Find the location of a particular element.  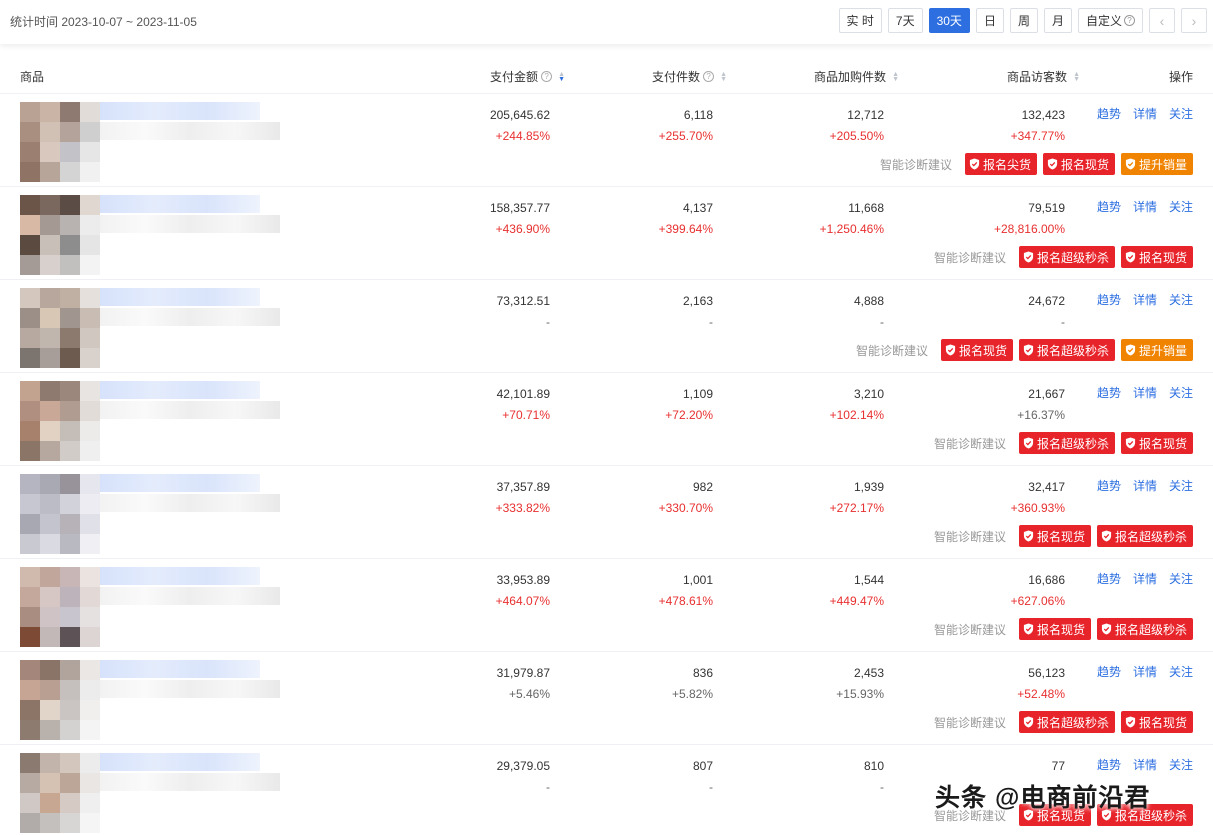

range-custom-label: 自定义 is located at coordinates (1103, 21).